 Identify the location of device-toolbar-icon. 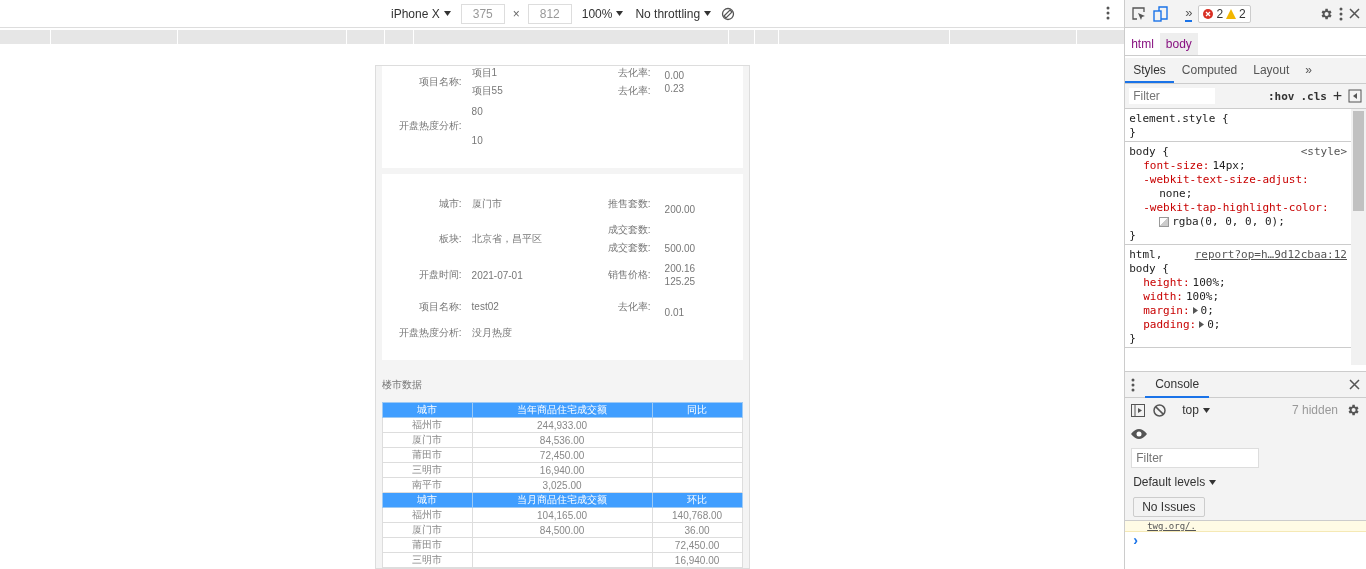
(1161, 13).